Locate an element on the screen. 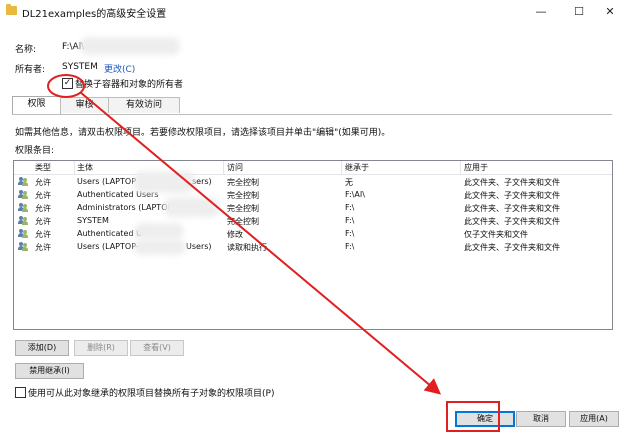 This screenshot has height=433, width=623. cell-access: 修改 is located at coordinates (235, 234).